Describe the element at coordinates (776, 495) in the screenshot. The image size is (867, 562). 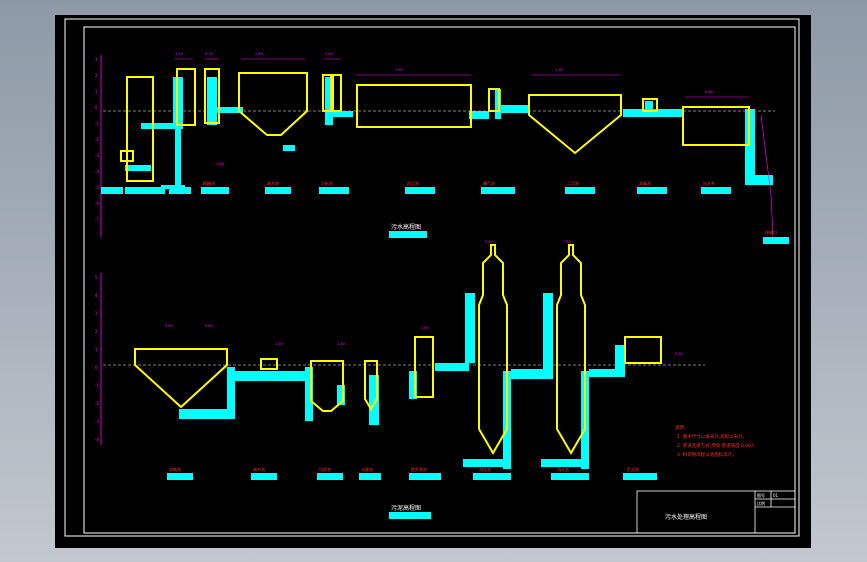
I see `title-block-field-value: 01` at that location.